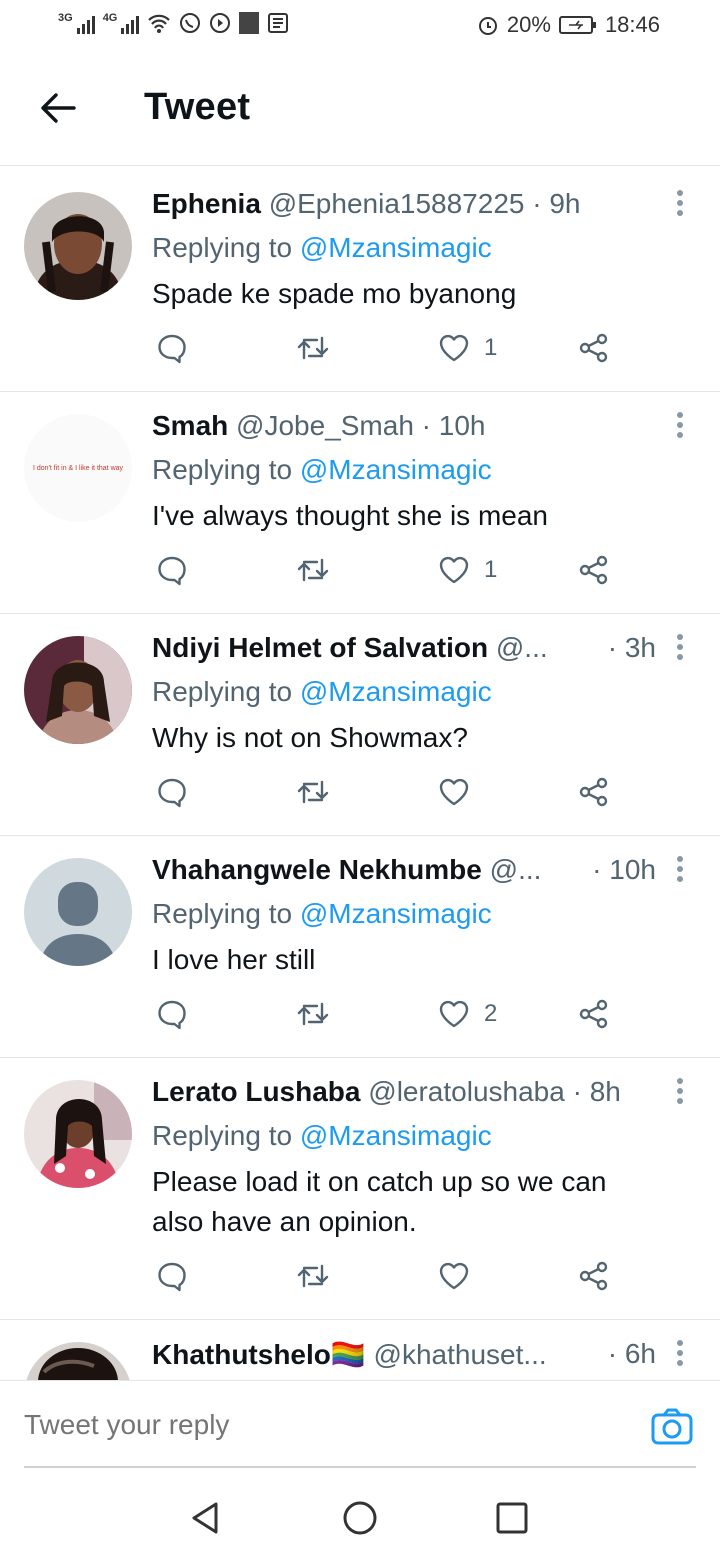  What do you see at coordinates (631, 1353) in the screenshot?
I see `timestamp: · 6h` at bounding box center [631, 1353].